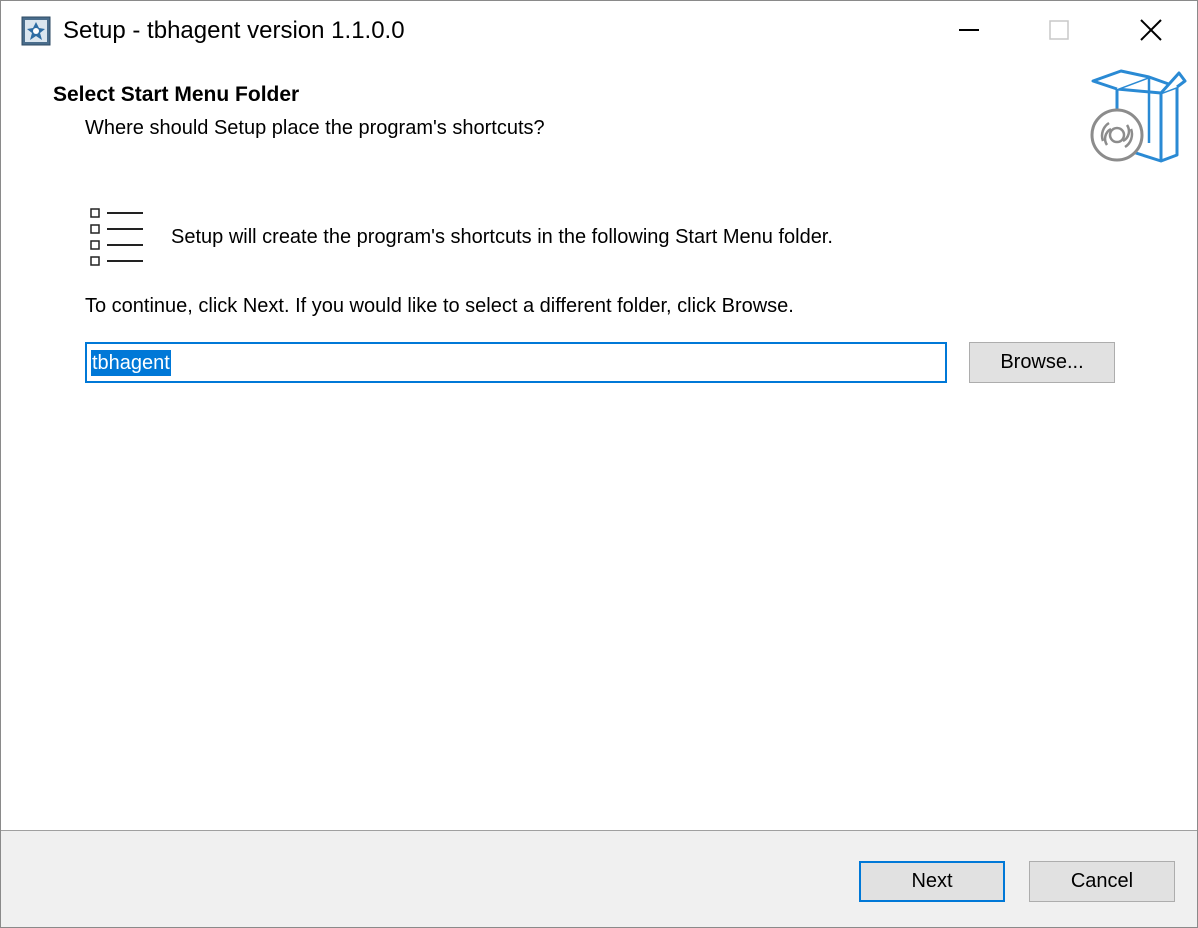 The image size is (1198, 928). I want to click on close-button, so click(1151, 30).